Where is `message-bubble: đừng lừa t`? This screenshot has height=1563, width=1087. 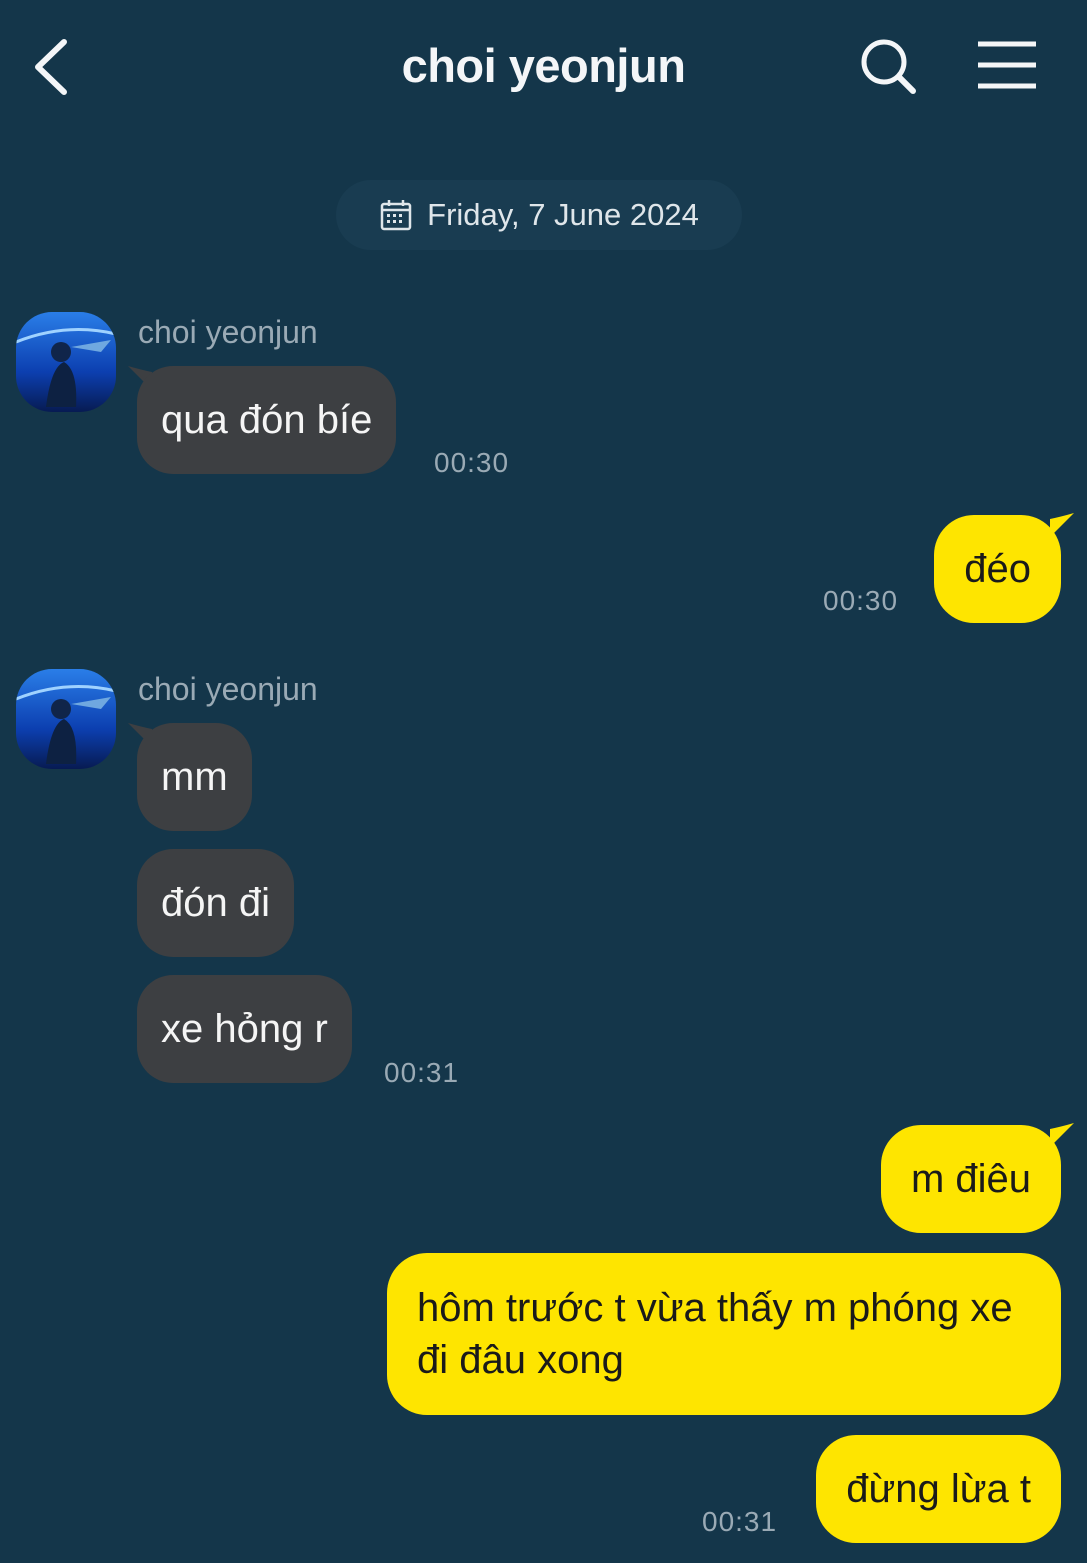 message-bubble: đừng lừa t is located at coordinates (938, 1489).